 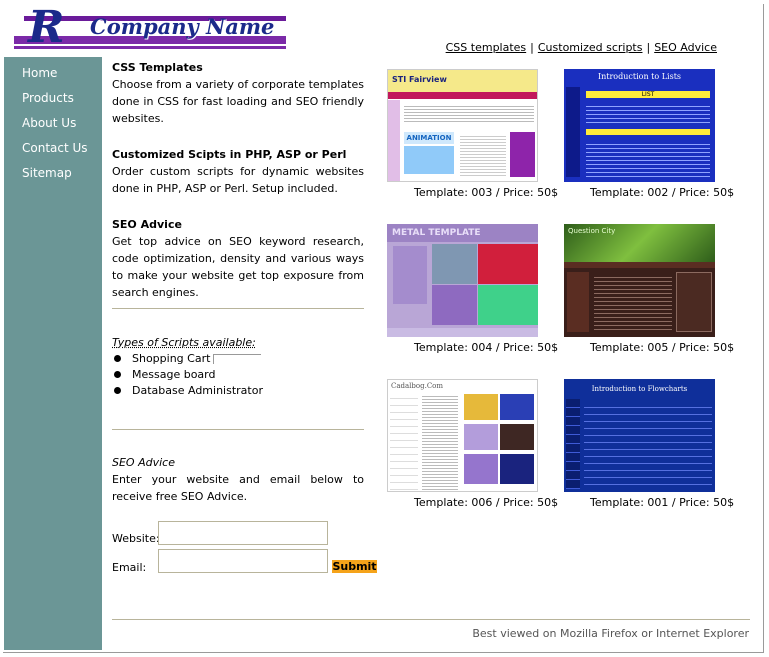 I want to click on thumb-tile-purple, so click(x=454, y=305).